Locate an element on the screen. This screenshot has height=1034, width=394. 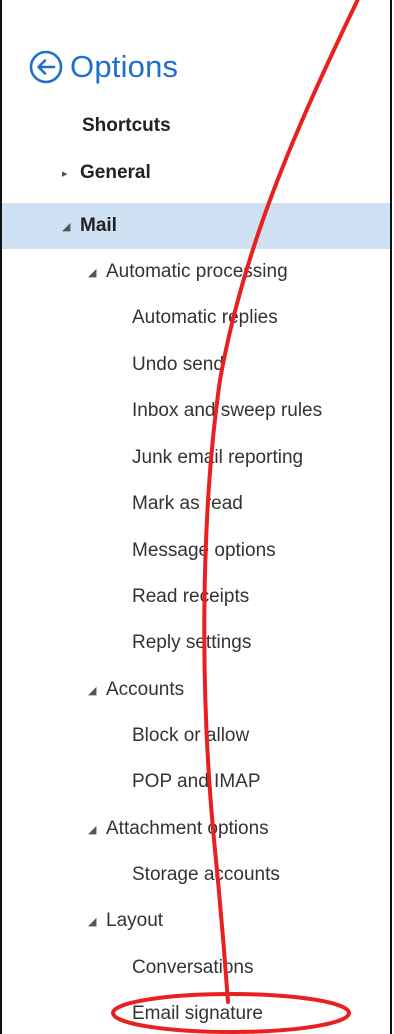
nav-item-storage-accounts: Storage accounts is located at coordinates (196, 875).